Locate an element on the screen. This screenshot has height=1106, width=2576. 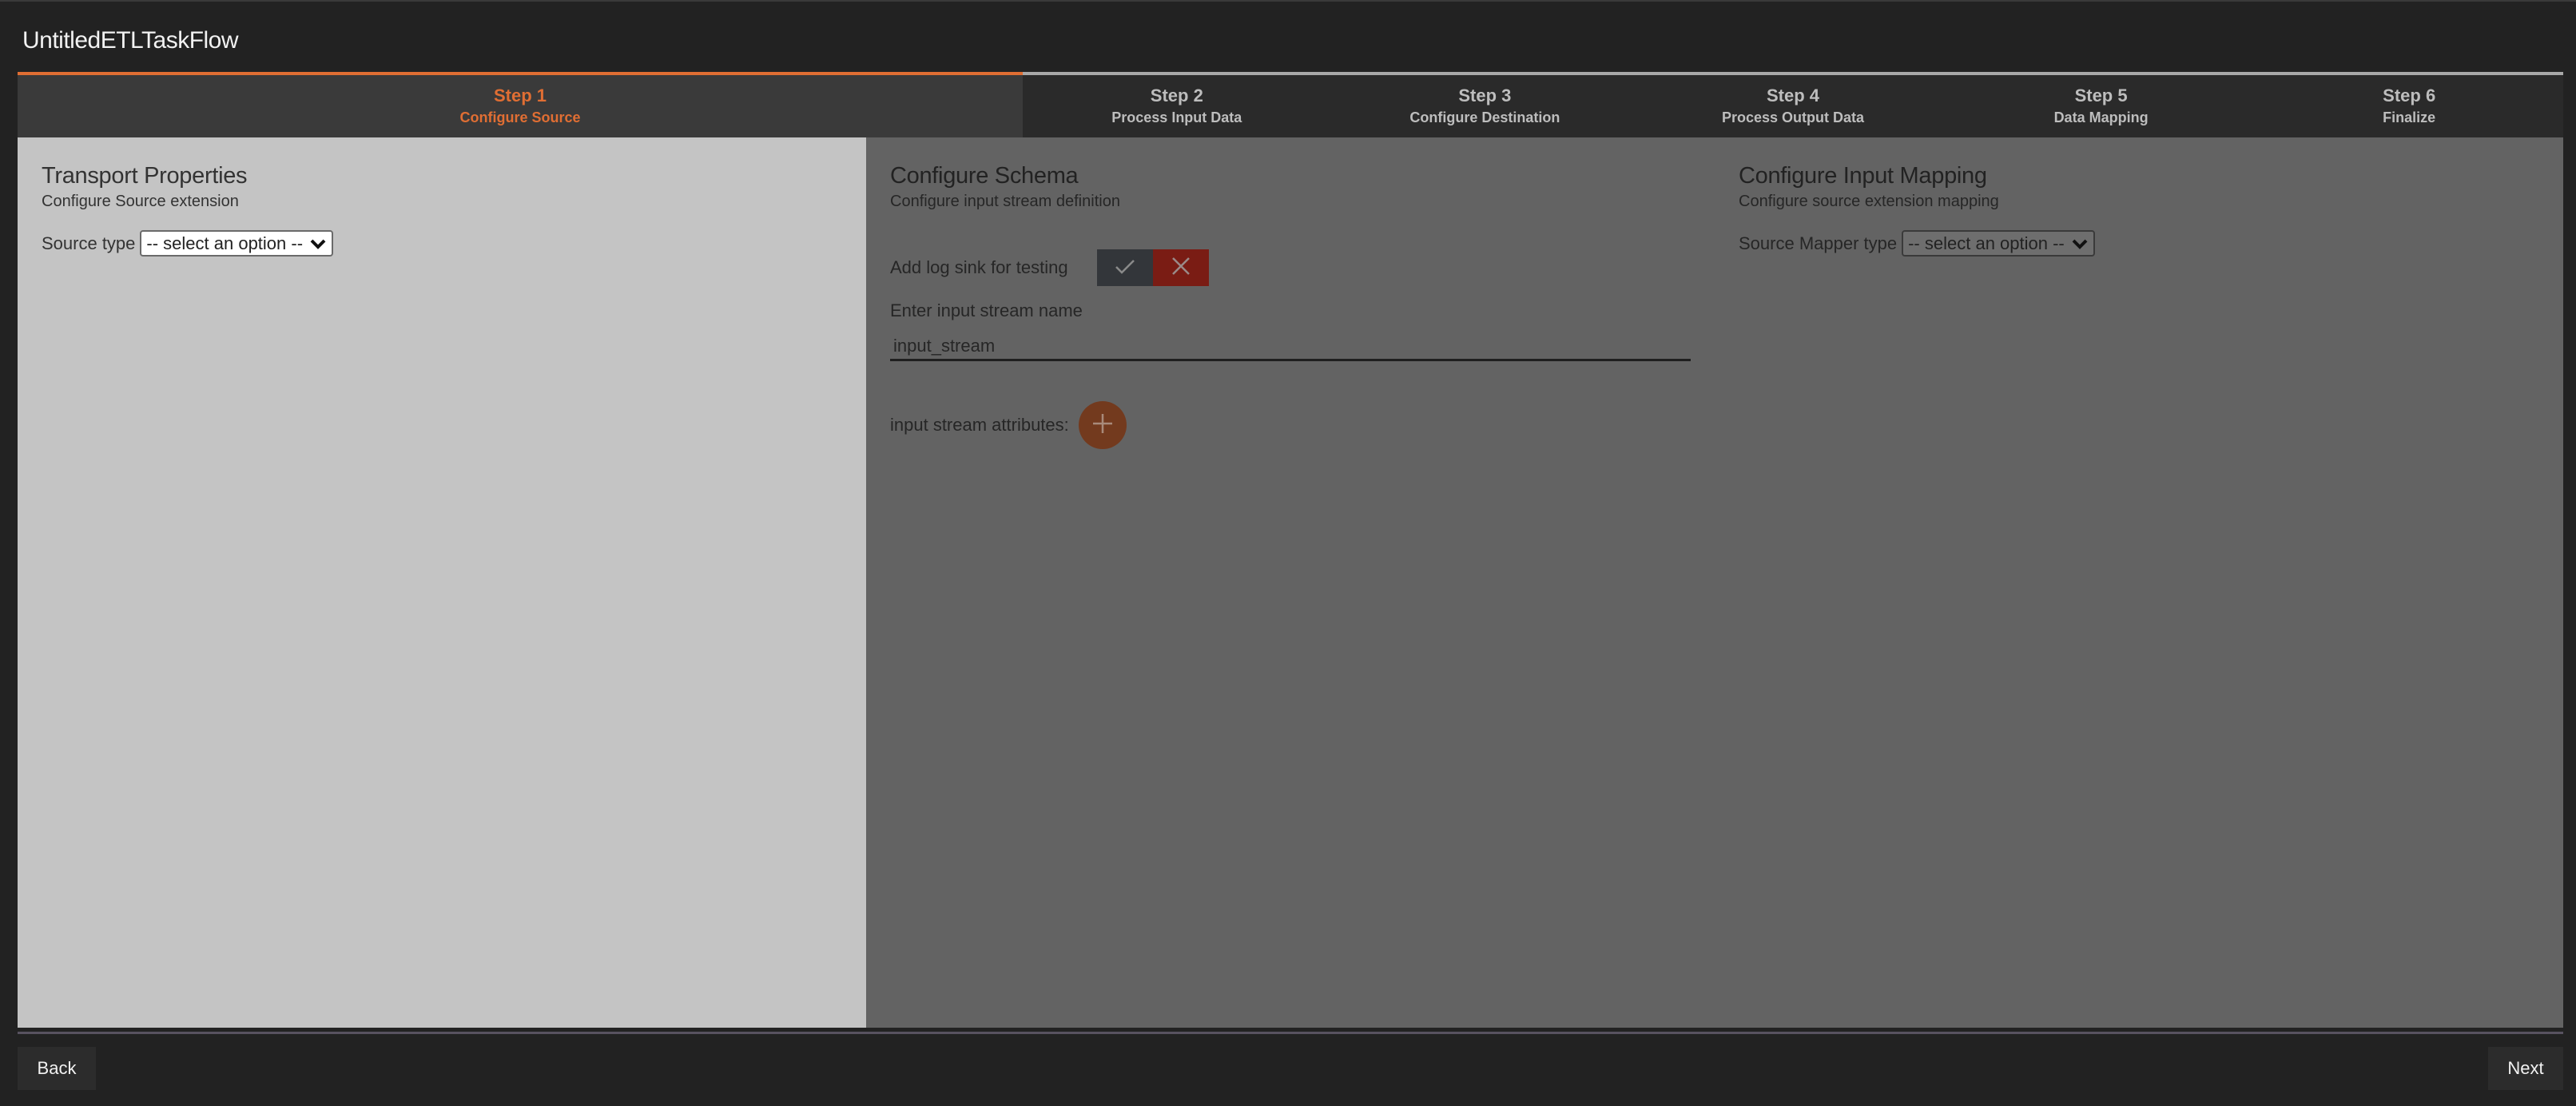
app-title: UntitledETLTaskFlow is located at coordinates (130, 40).